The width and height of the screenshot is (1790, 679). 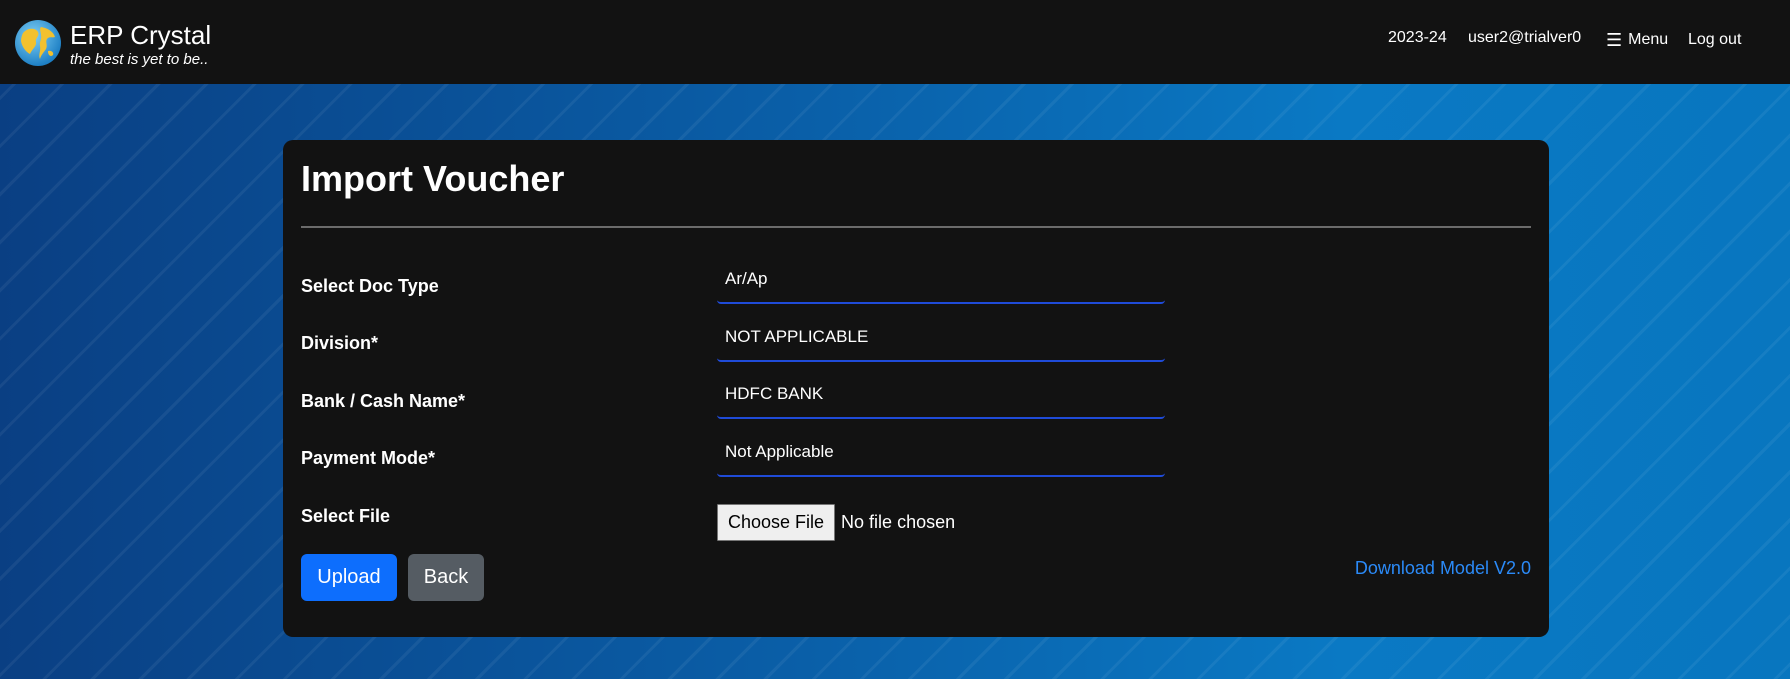 What do you see at coordinates (941, 283) in the screenshot?
I see `doc-type-select: Ar/Ap` at bounding box center [941, 283].